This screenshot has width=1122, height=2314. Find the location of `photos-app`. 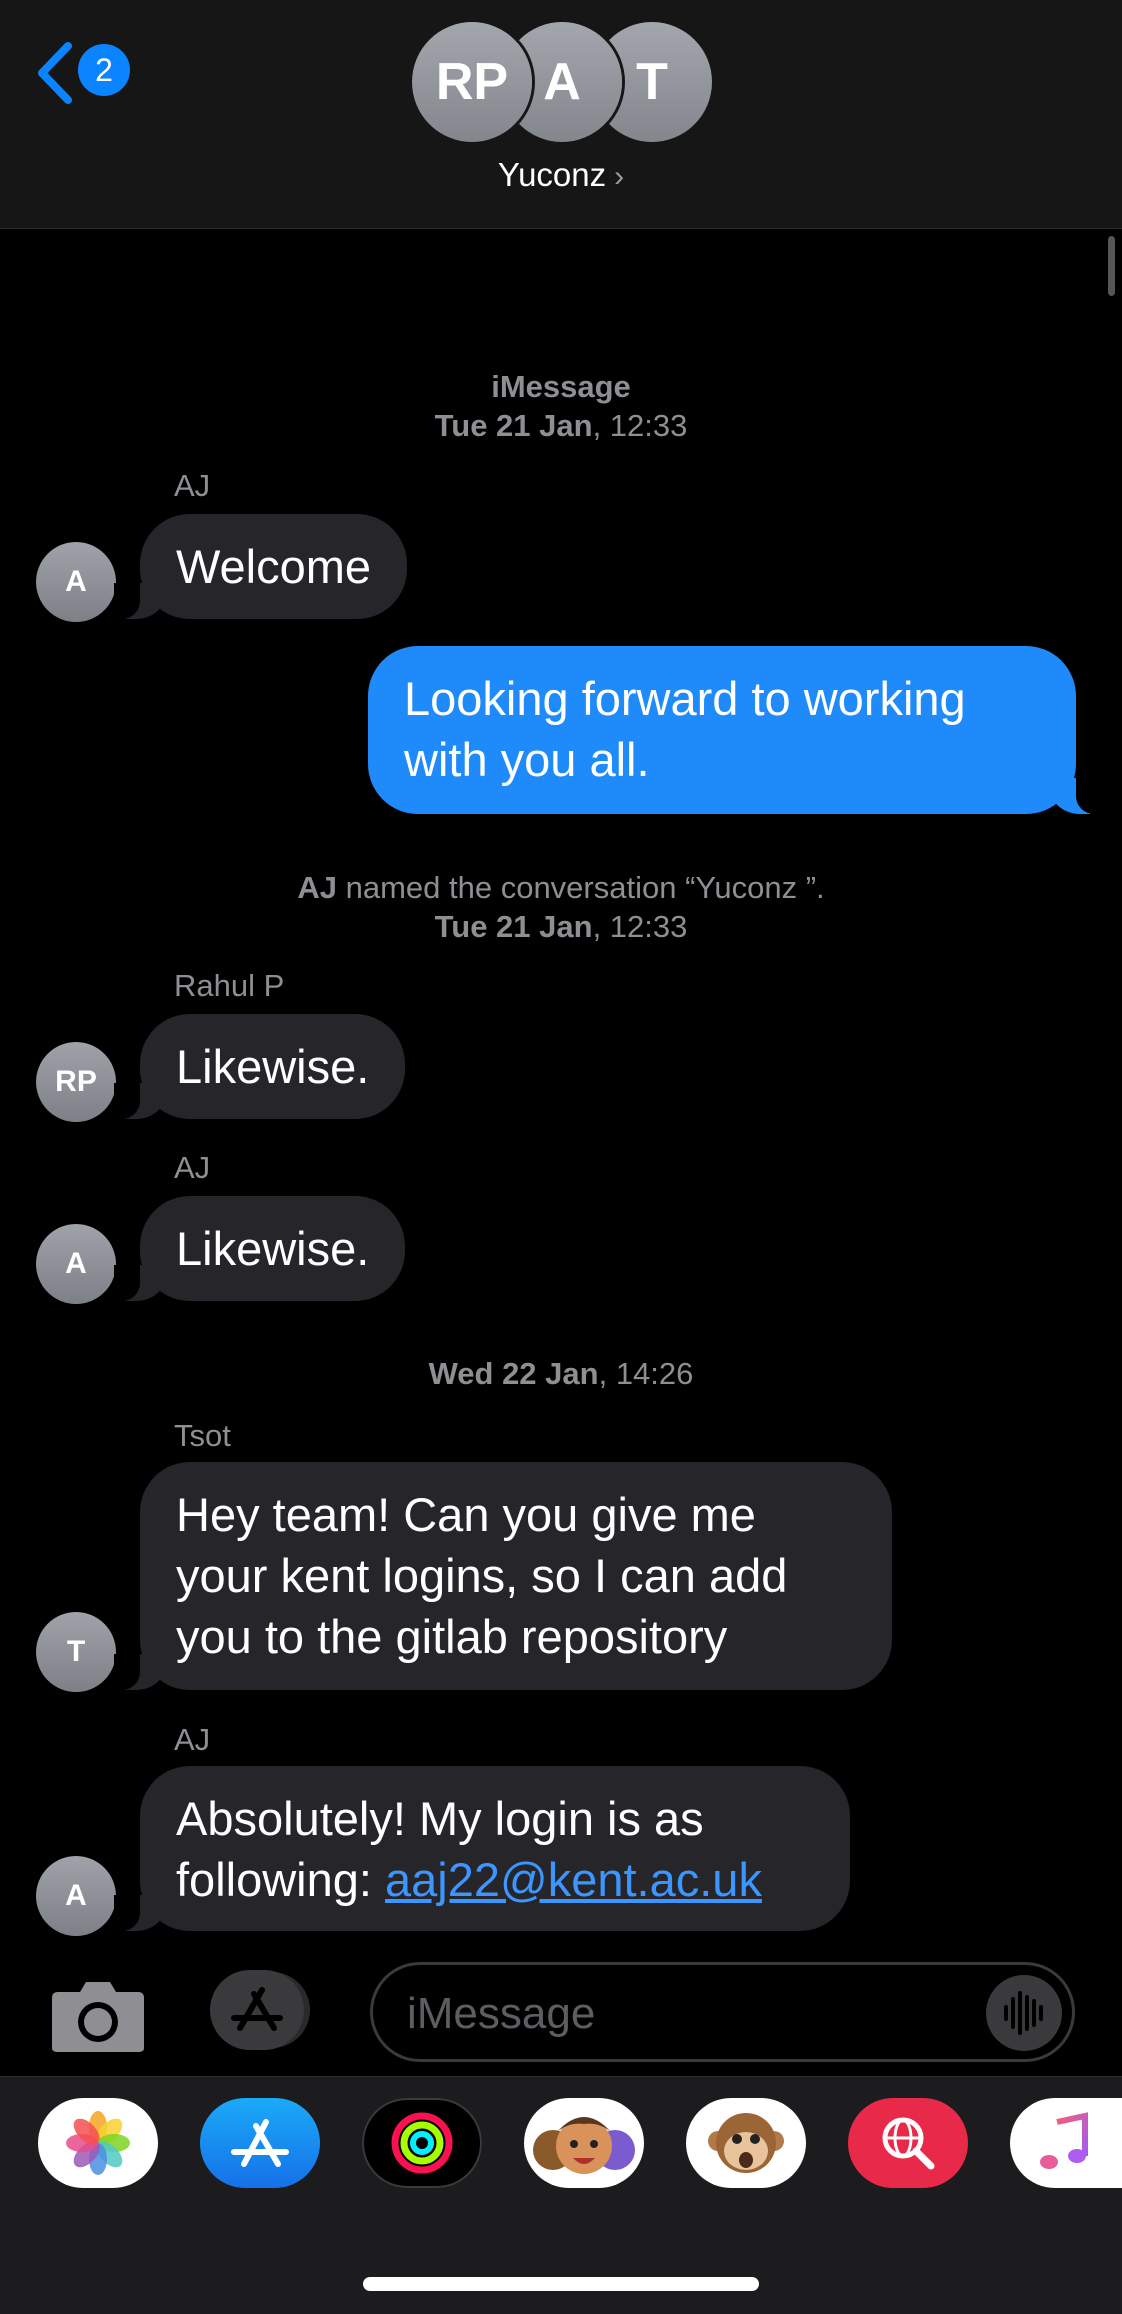

photos-app is located at coordinates (98, 2143).